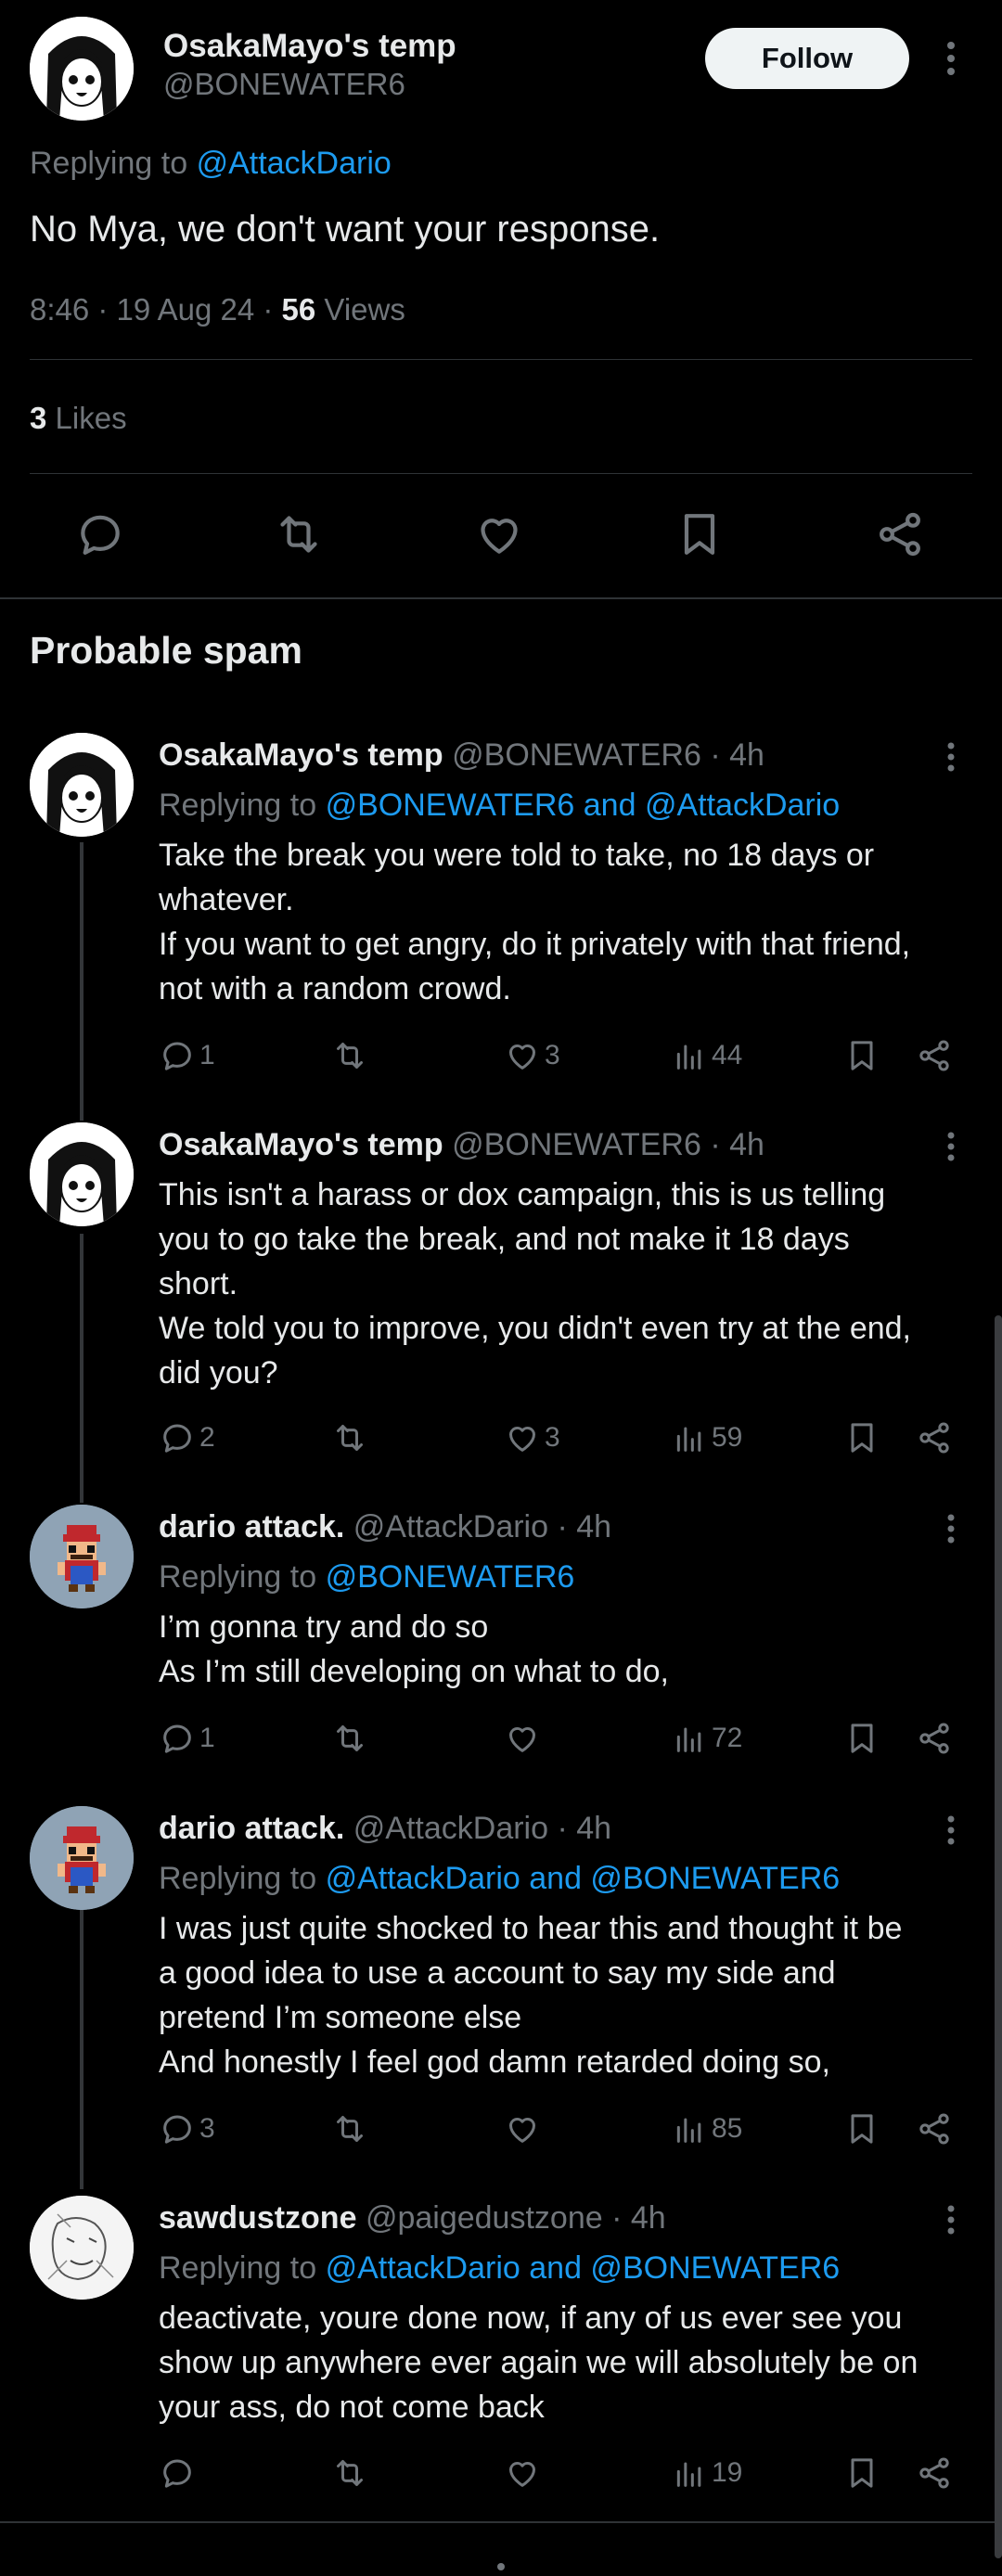 This screenshot has width=1002, height=2576. I want to click on replying-to: Replying to @BONEWATER6, so click(367, 1577).